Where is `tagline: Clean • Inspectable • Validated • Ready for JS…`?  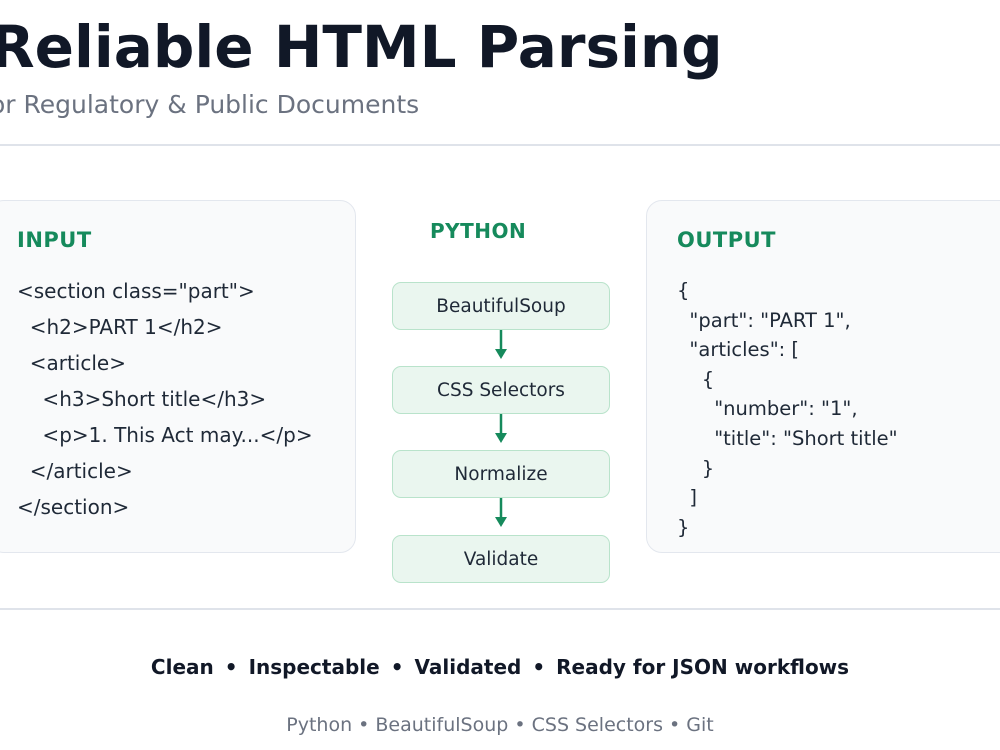 tagline: Clean • Inspectable • Validated • Ready for JS… is located at coordinates (500, 667).